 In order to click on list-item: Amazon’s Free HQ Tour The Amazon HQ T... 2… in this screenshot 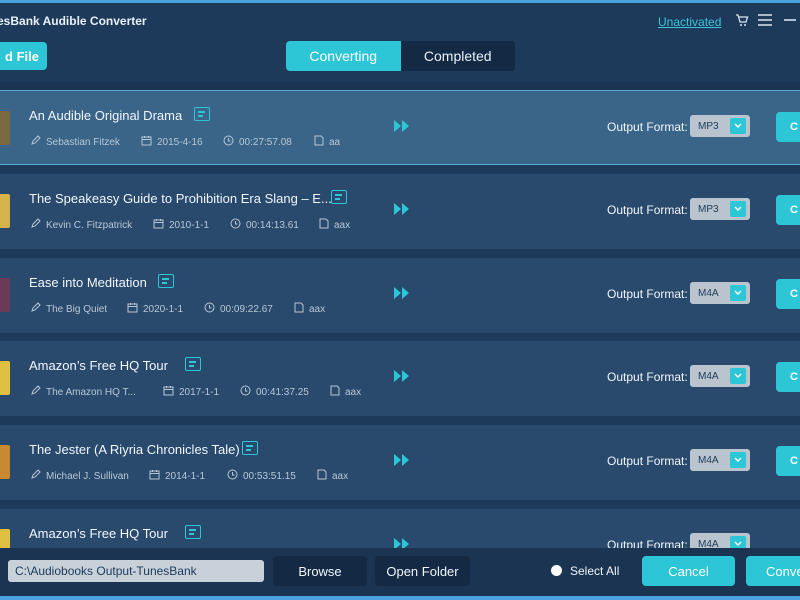, I will do `click(400, 378)`.